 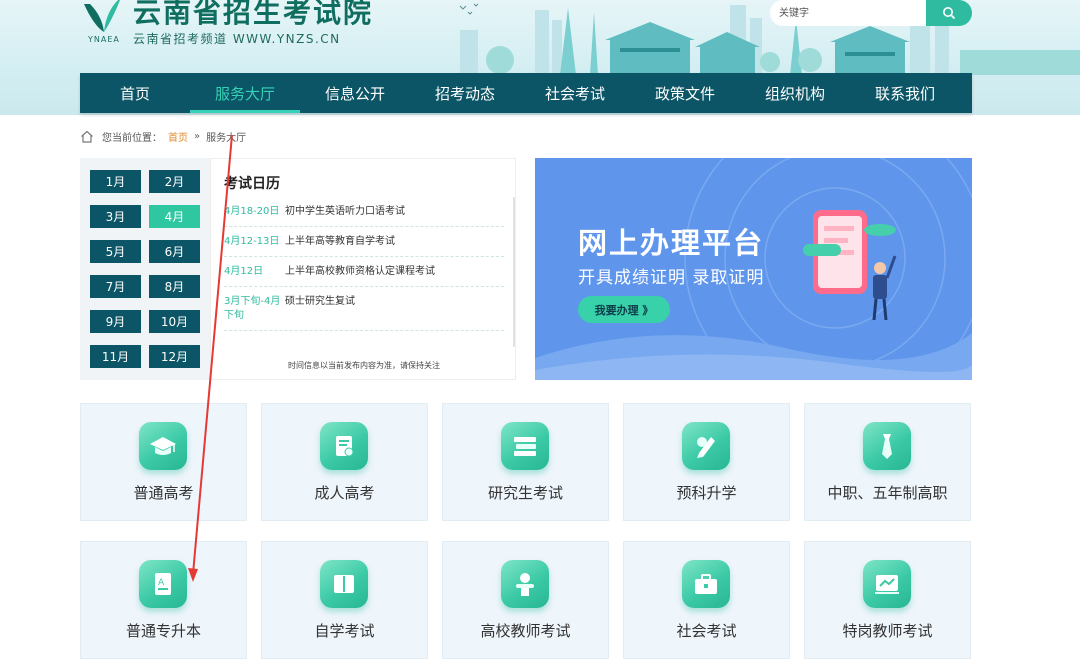 What do you see at coordinates (575, 93) in the screenshot?
I see `nav-social-exams: 社会考试` at bounding box center [575, 93].